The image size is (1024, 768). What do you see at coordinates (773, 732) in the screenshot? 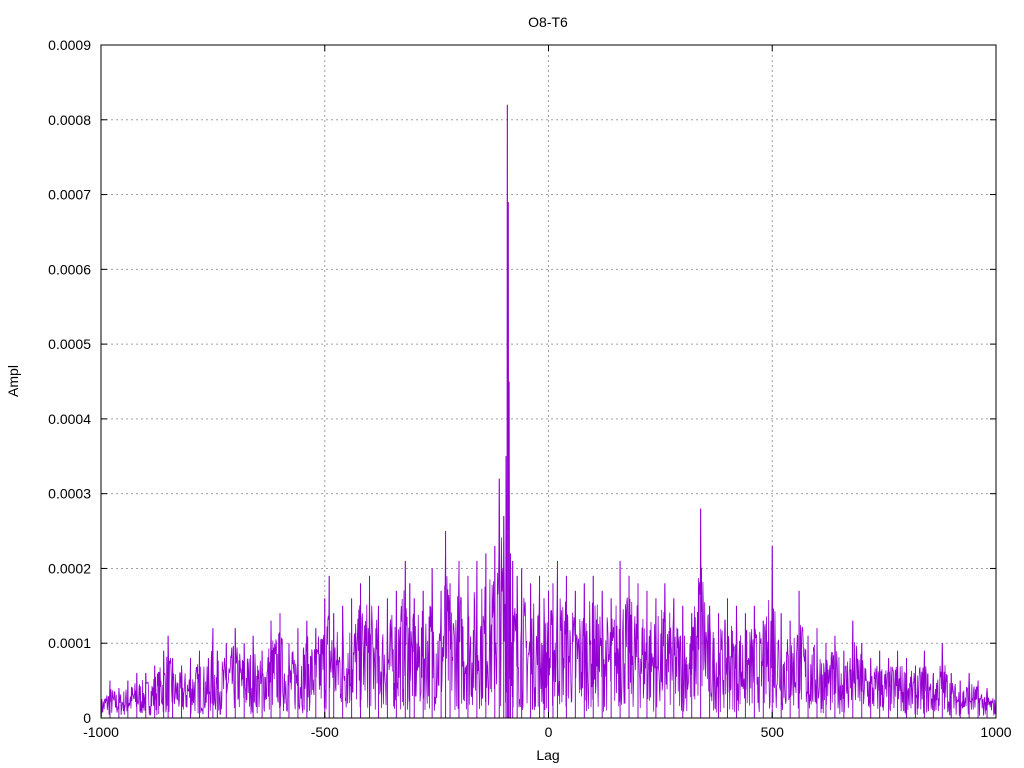
I see `x-tick-label: 500` at bounding box center [773, 732].